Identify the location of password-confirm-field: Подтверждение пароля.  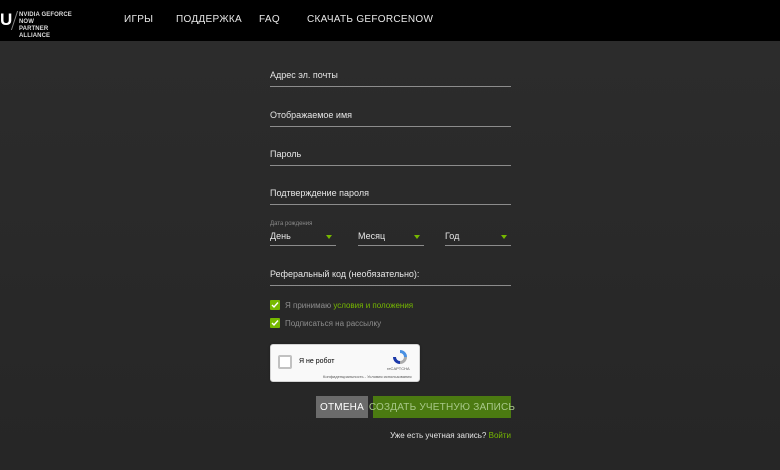
(390, 192).